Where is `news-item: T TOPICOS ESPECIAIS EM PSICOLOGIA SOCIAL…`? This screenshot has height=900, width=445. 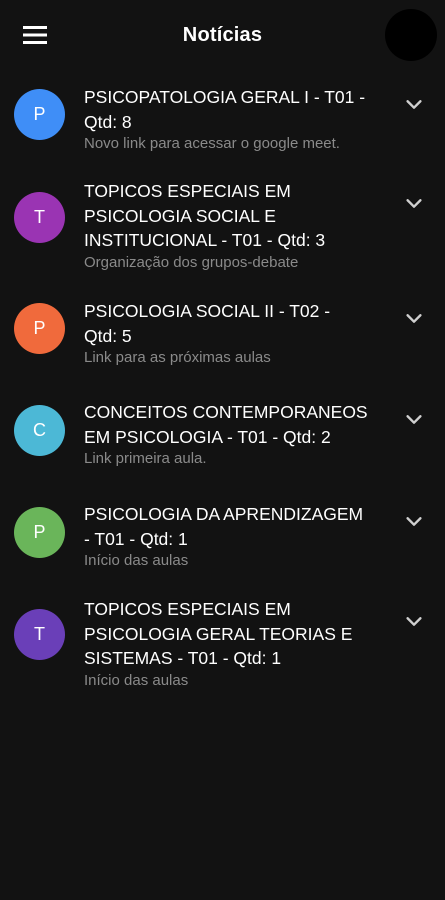
news-item: T TOPICOS ESPECIAIS EM PSICOLOGIA SOCIAL… is located at coordinates (222, 226).